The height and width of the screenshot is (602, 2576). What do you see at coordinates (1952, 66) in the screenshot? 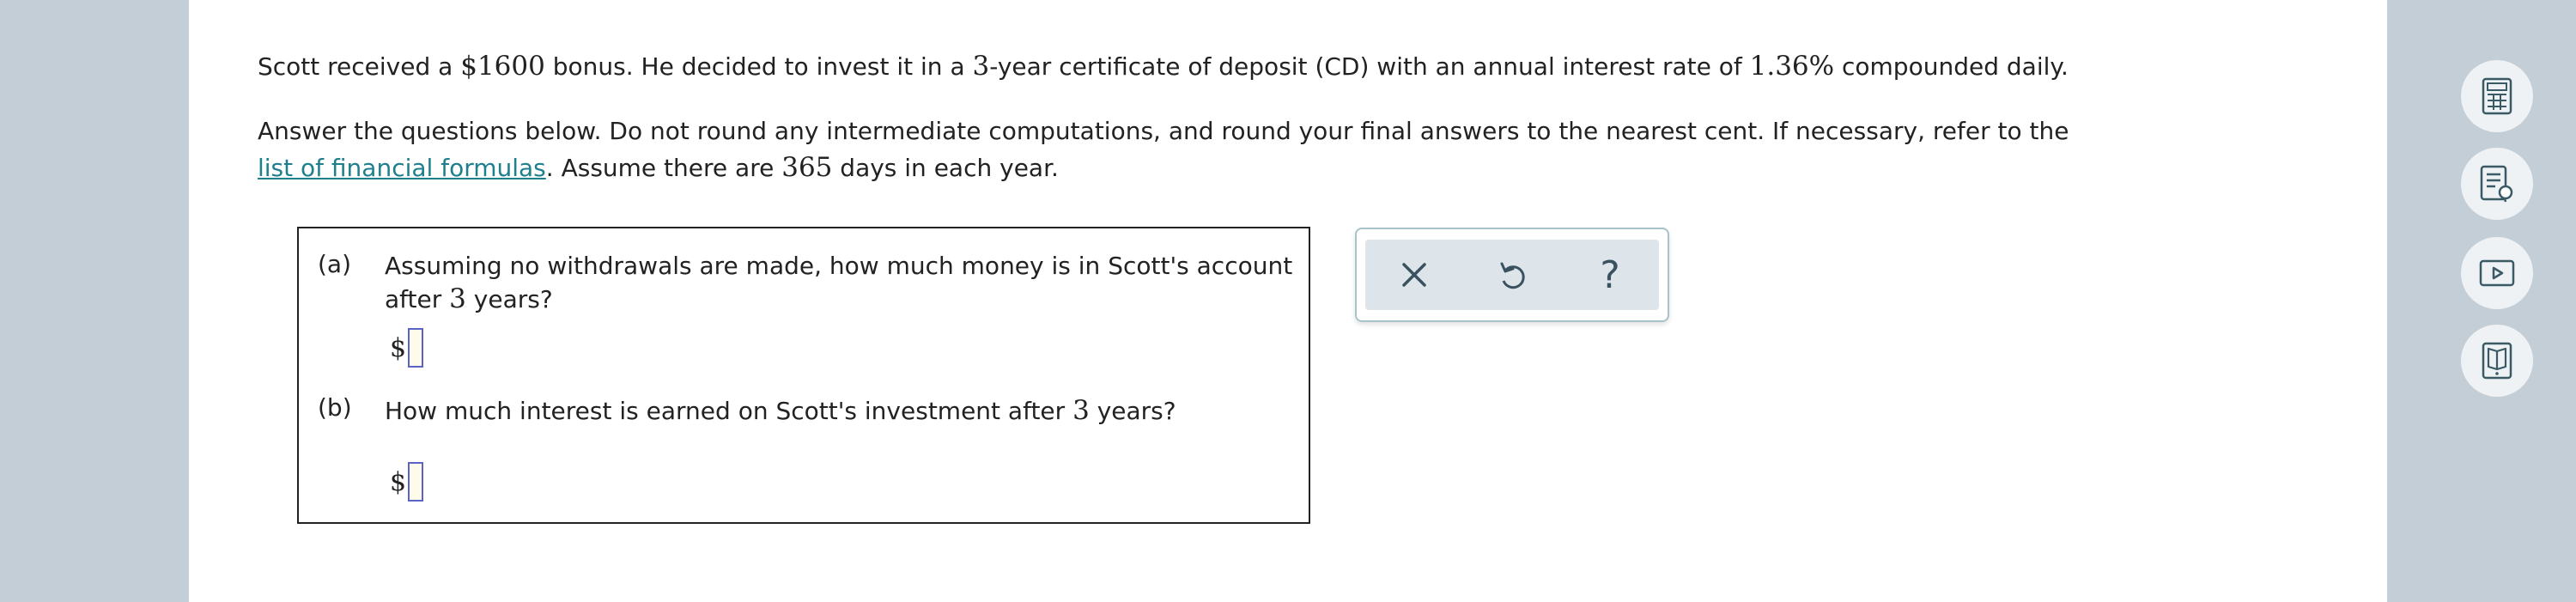
I see `problem-text: compounded daily.` at bounding box center [1952, 66].